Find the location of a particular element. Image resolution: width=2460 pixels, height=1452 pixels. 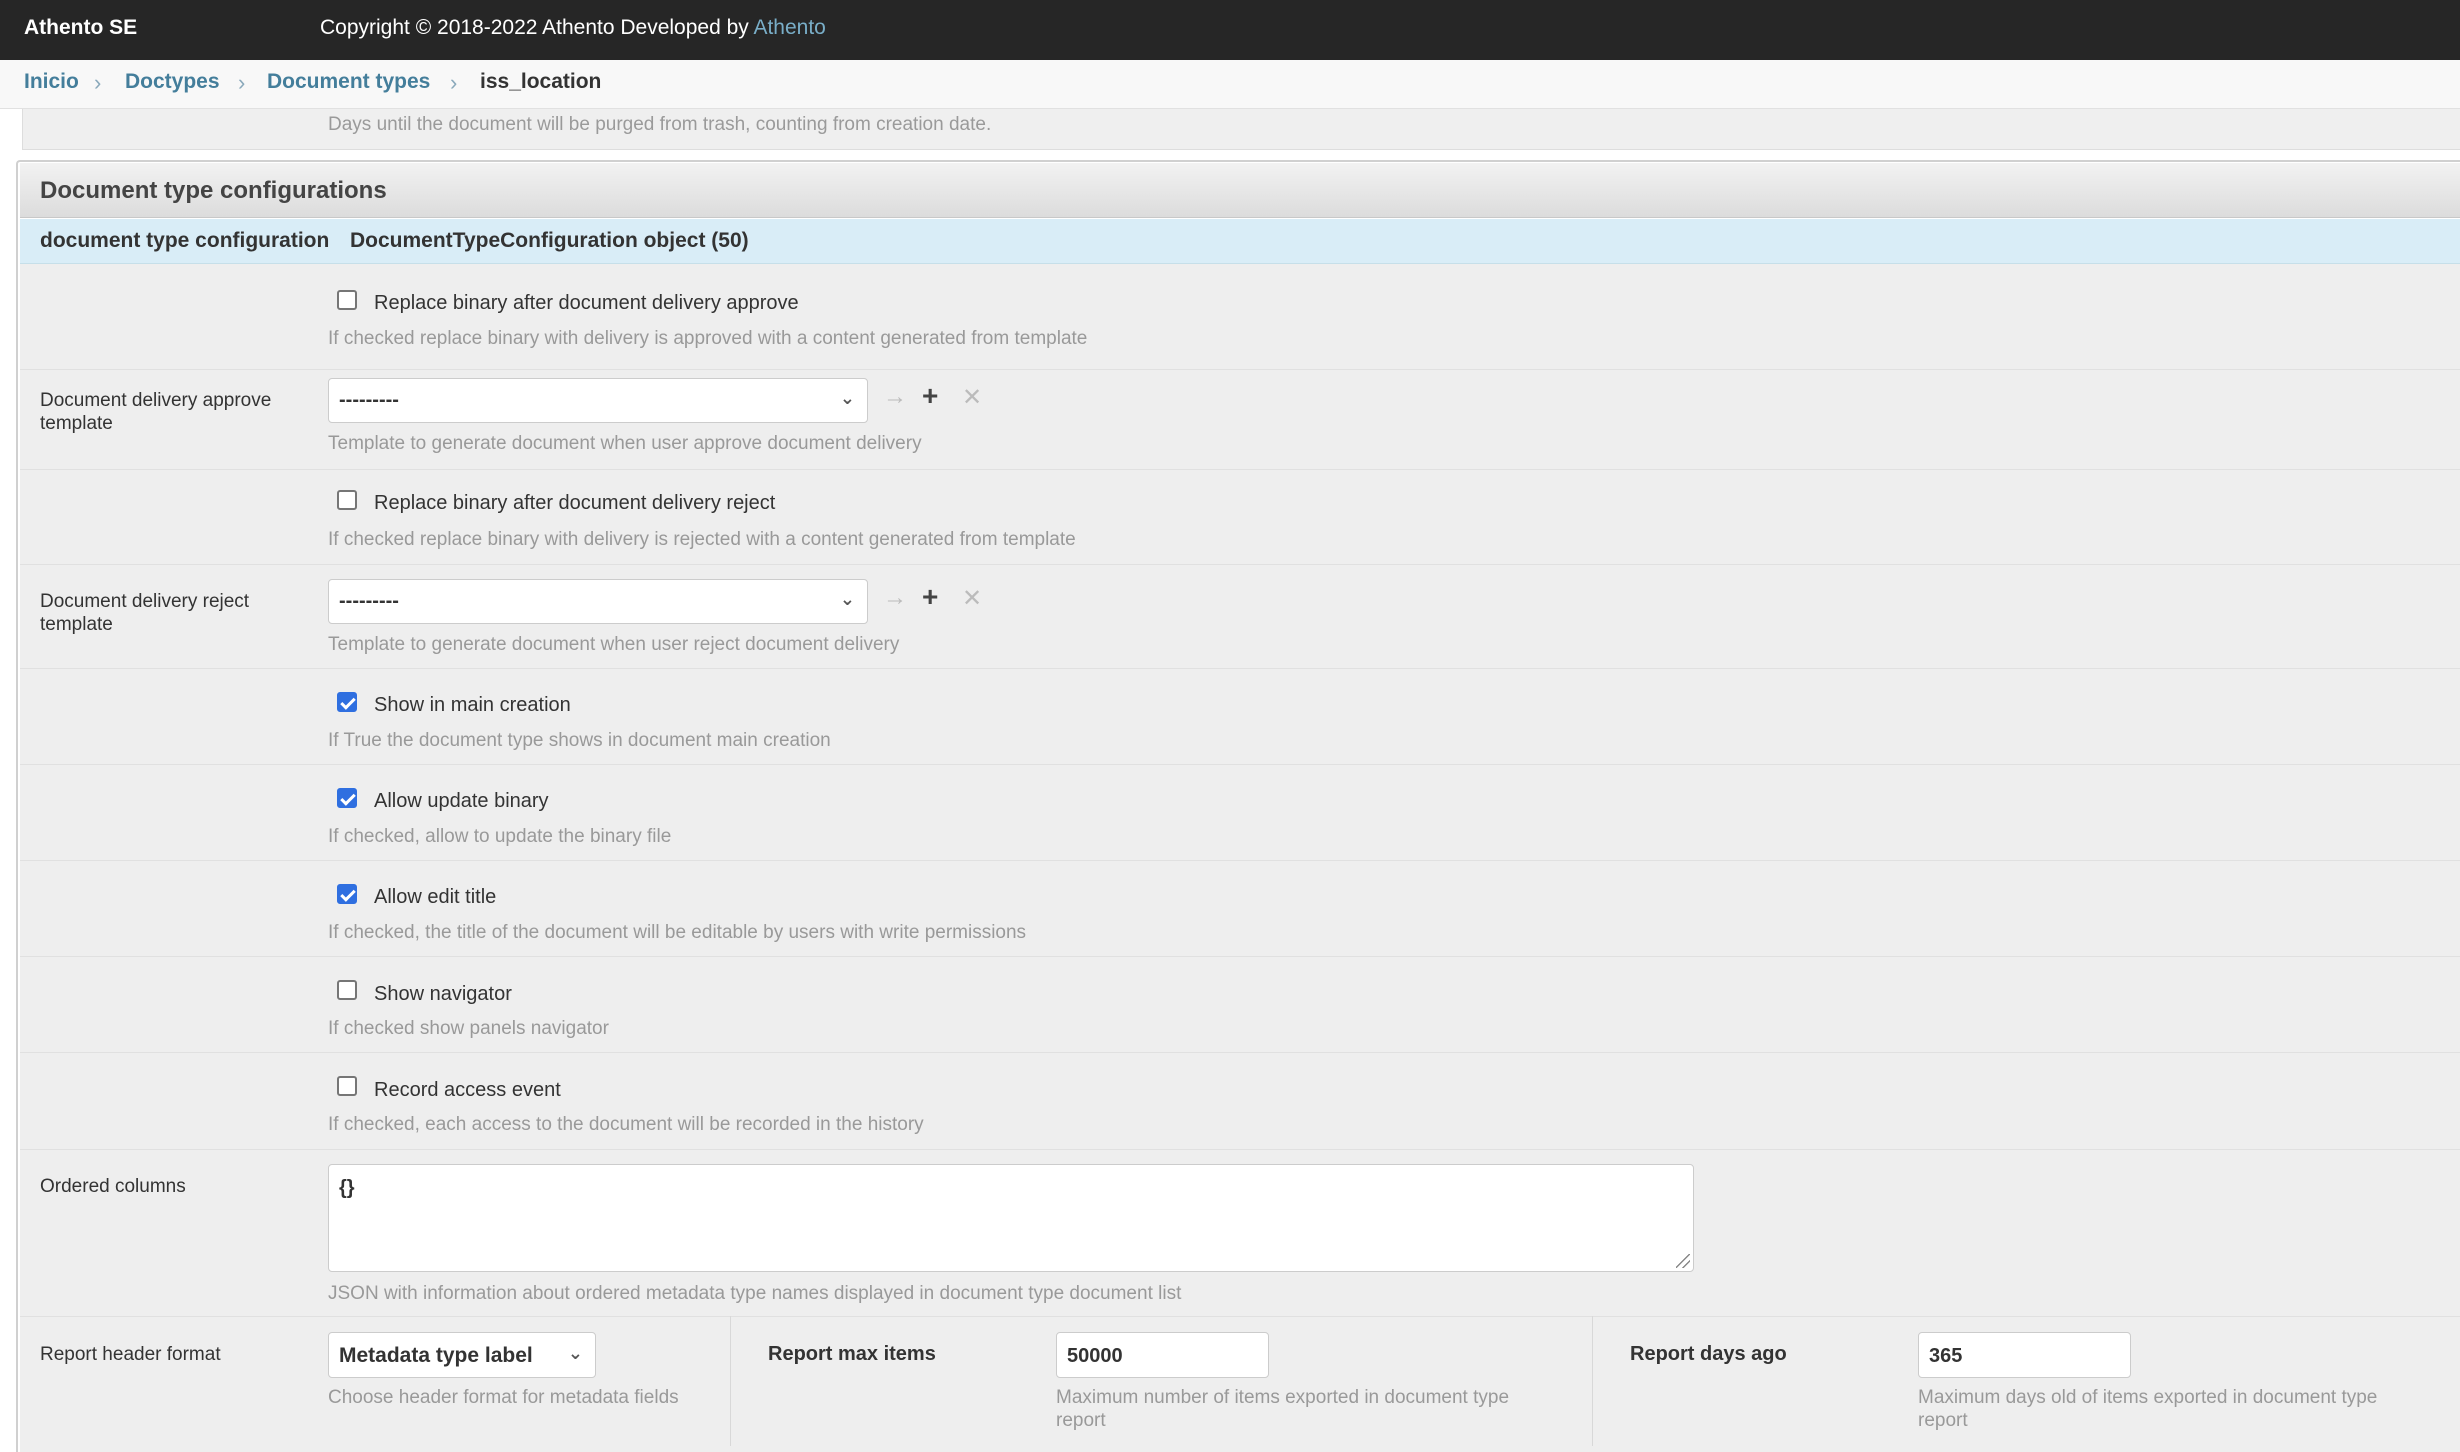

breadcrumb-document-types: Document types is located at coordinates (348, 82).